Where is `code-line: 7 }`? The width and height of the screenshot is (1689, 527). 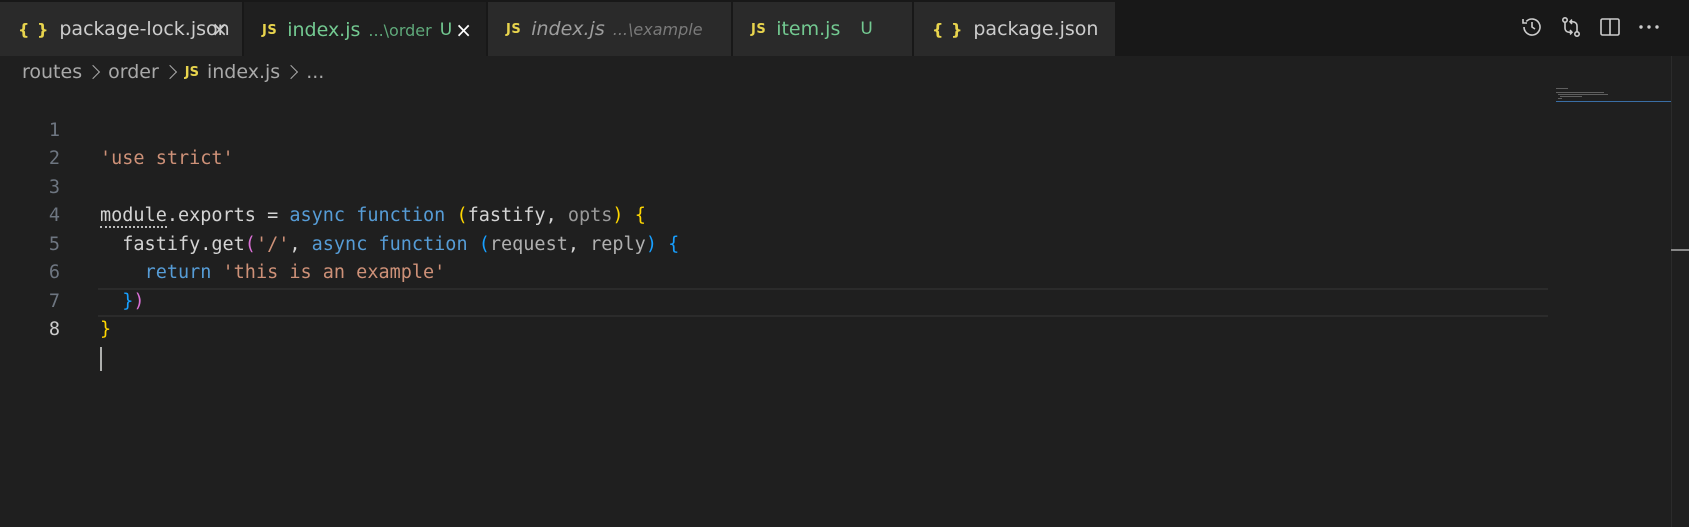 code-line: 7 } is located at coordinates (775, 300).